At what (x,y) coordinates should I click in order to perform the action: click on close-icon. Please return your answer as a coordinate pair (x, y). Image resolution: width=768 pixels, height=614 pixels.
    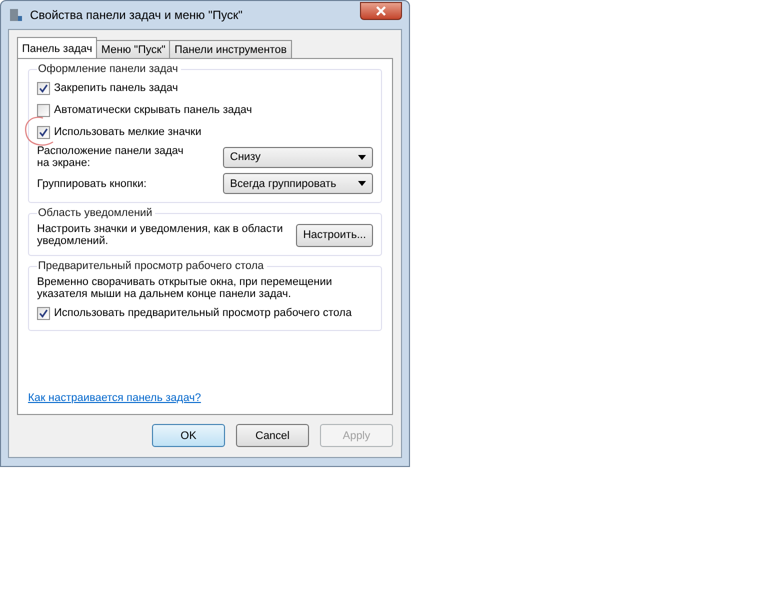
    Looking at the image, I should click on (381, 11).